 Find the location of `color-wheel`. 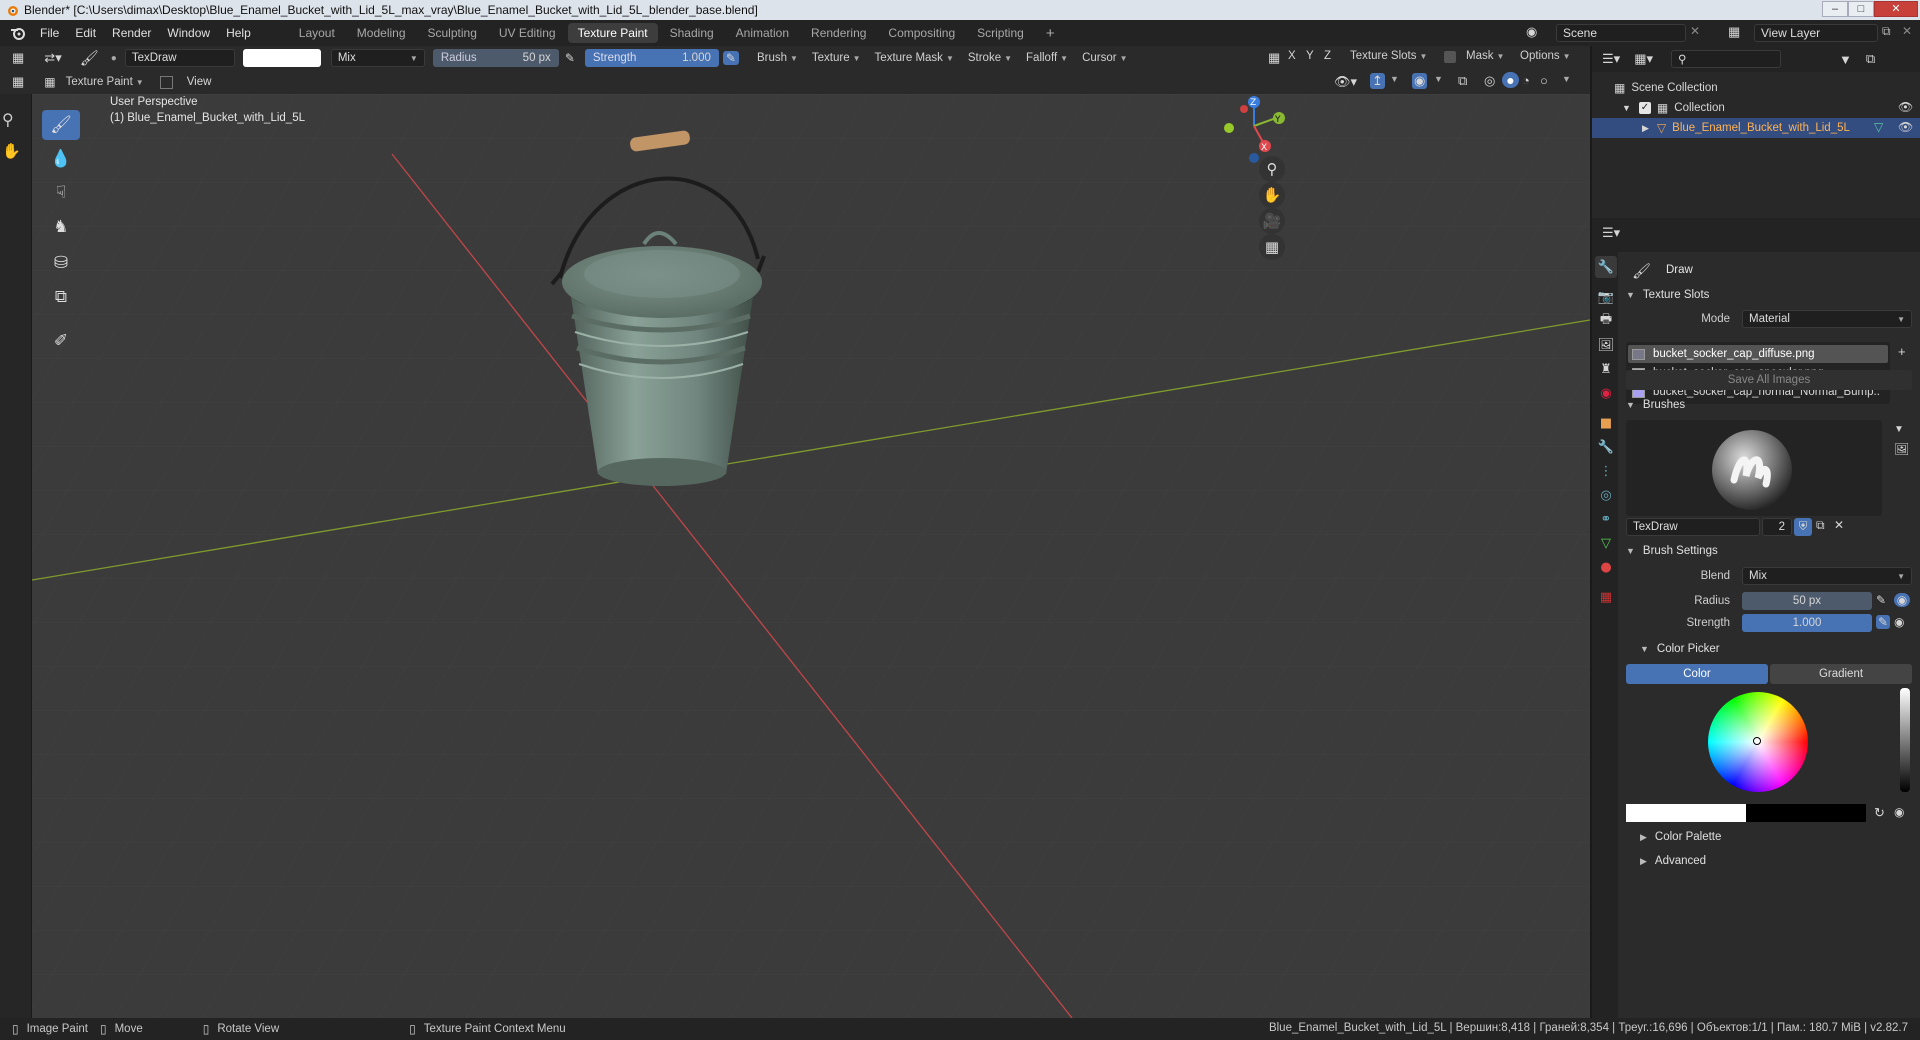

color-wheel is located at coordinates (1758, 742).